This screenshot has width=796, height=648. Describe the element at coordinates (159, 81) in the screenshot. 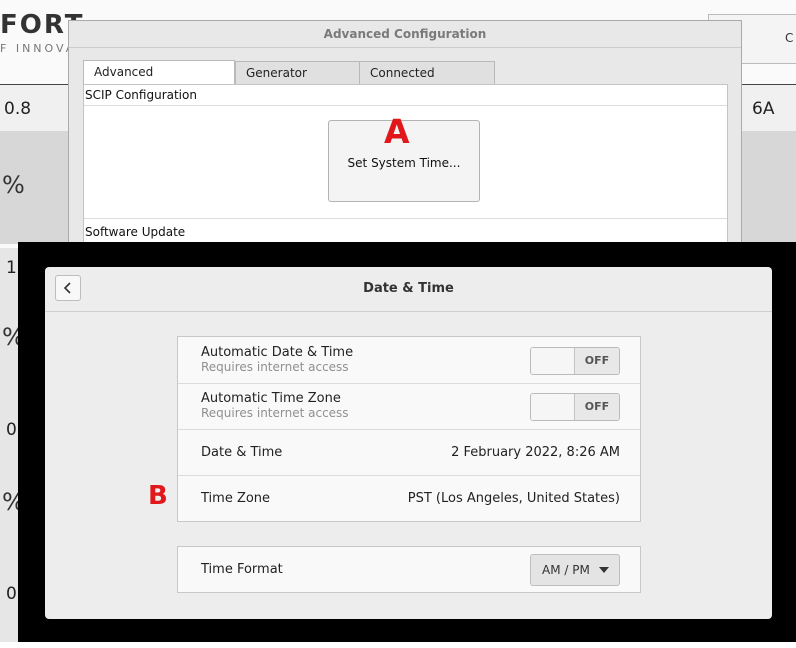

I see `tab-advanced-configuration: Advanced Configuration` at that location.